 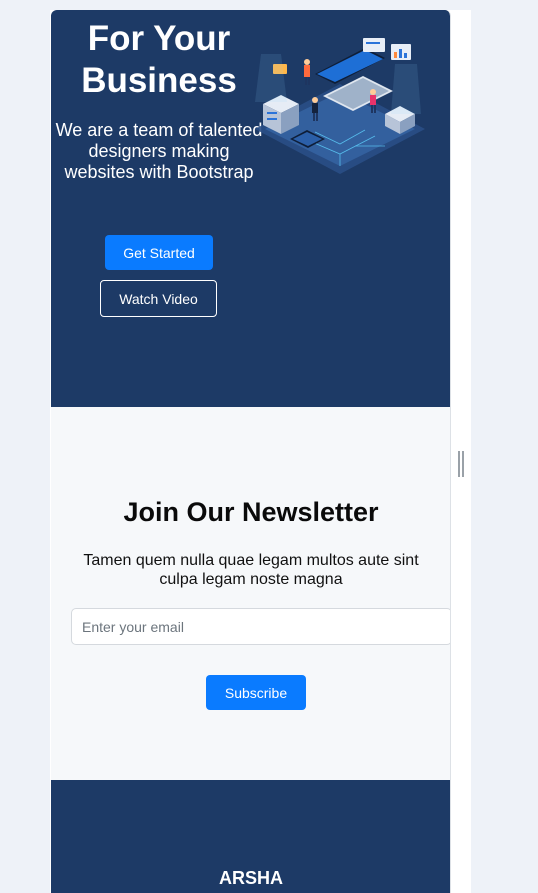 I want to click on footer: ARSHA, so click(x=250, y=836).